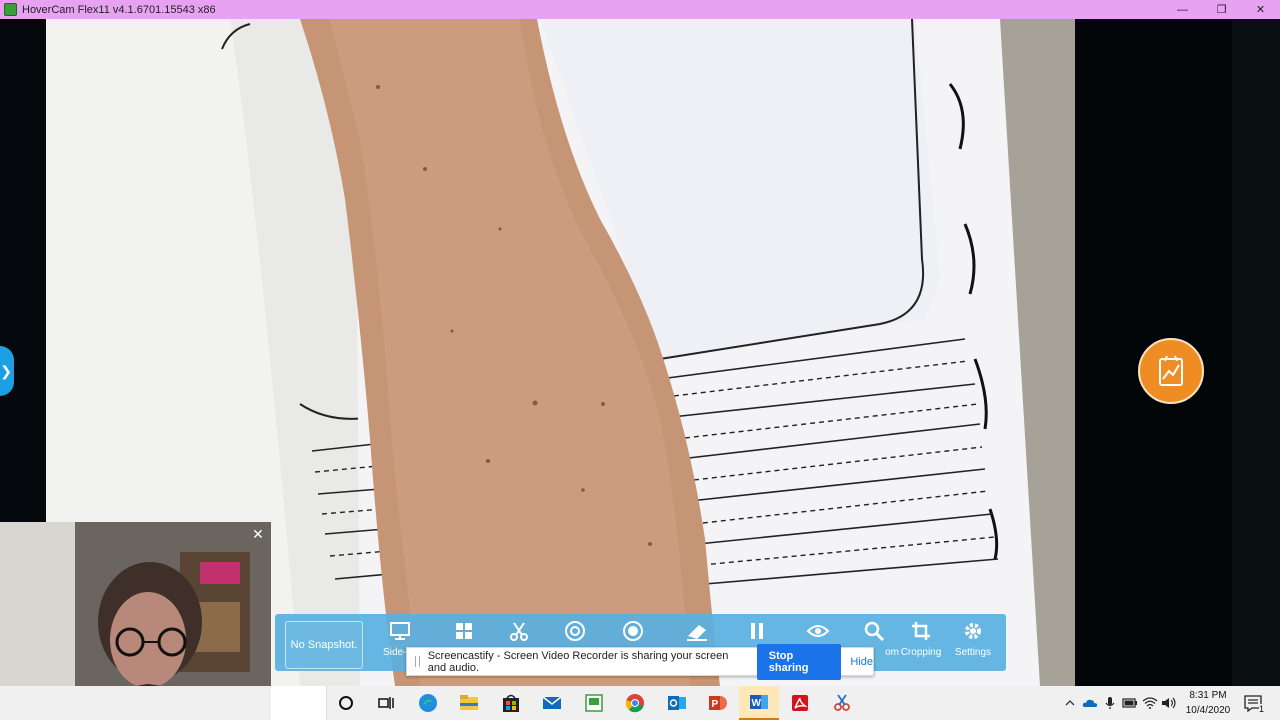 Image resolution: width=1280 pixels, height=720 pixels. What do you see at coordinates (1260, 9) in the screenshot?
I see `close-button: ✕` at bounding box center [1260, 9].